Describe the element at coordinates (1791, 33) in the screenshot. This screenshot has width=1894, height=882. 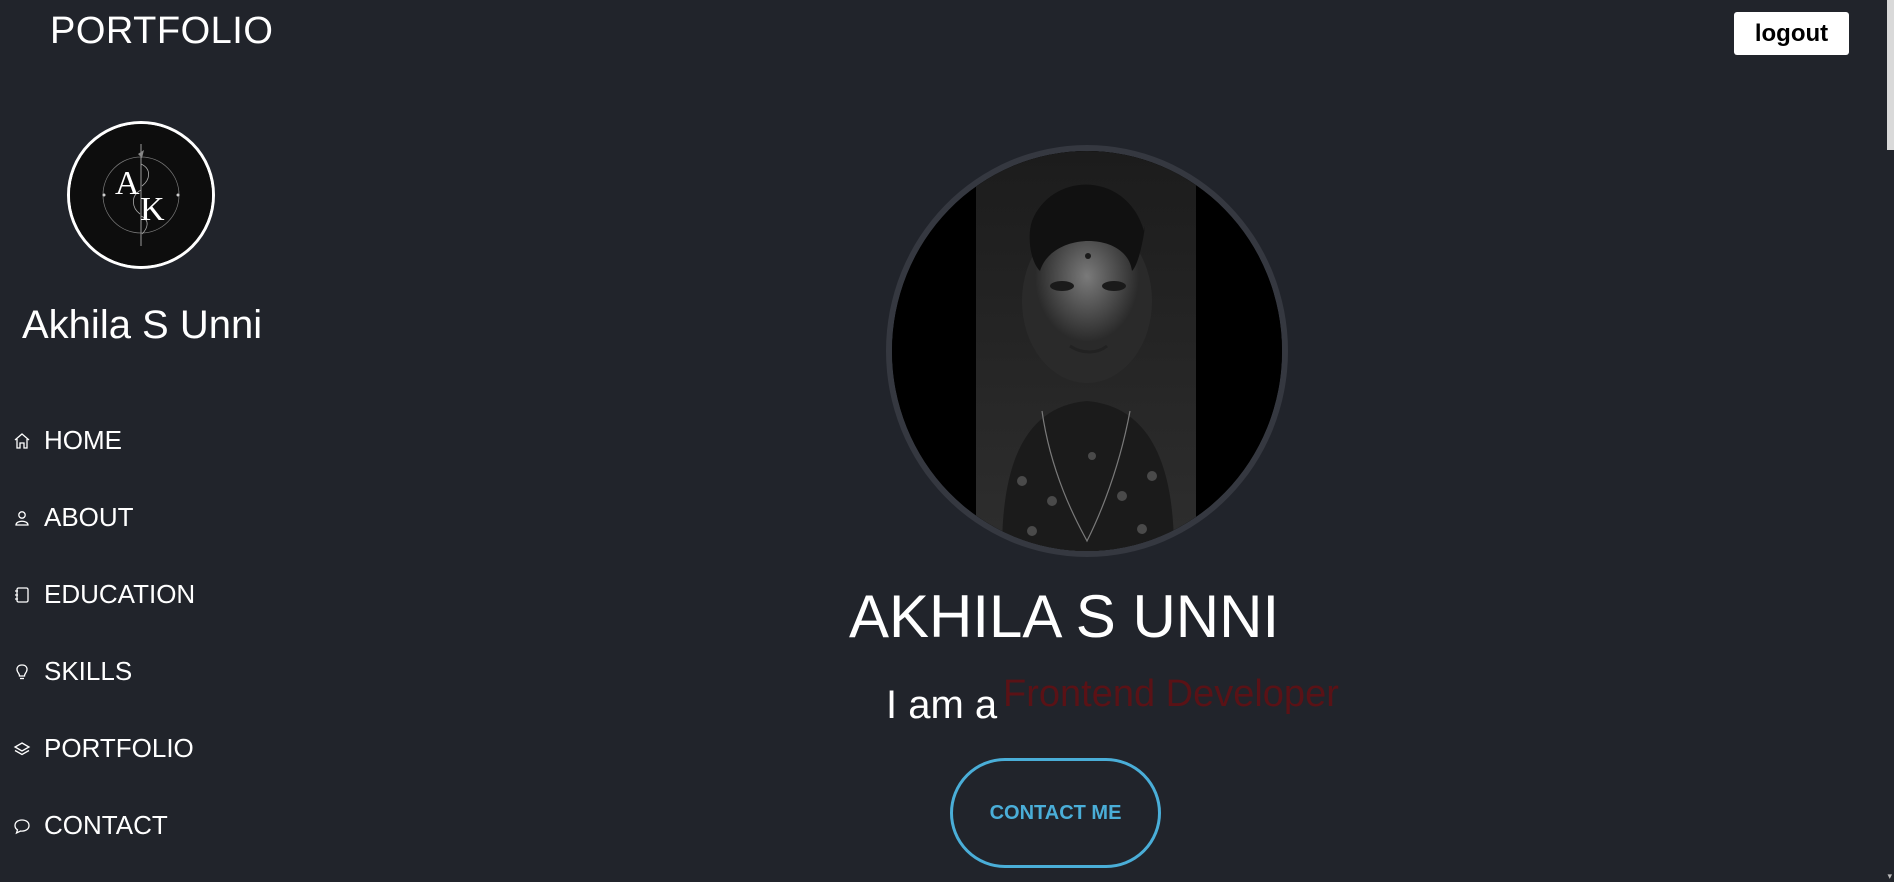
I see `logout-button: logout` at that location.